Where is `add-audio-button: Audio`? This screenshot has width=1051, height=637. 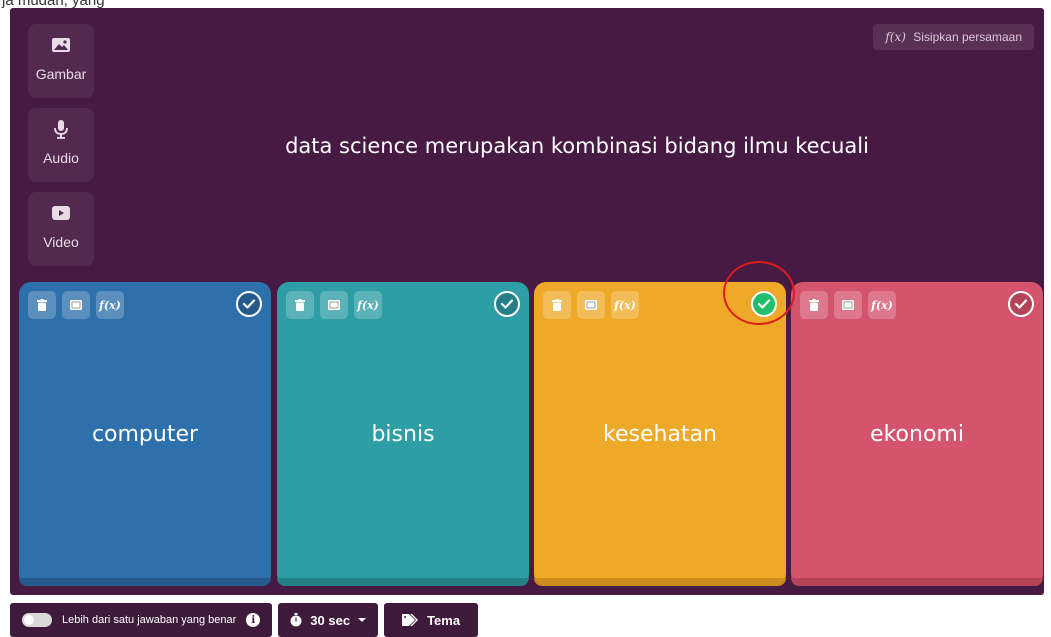 add-audio-button: Audio is located at coordinates (61, 145).